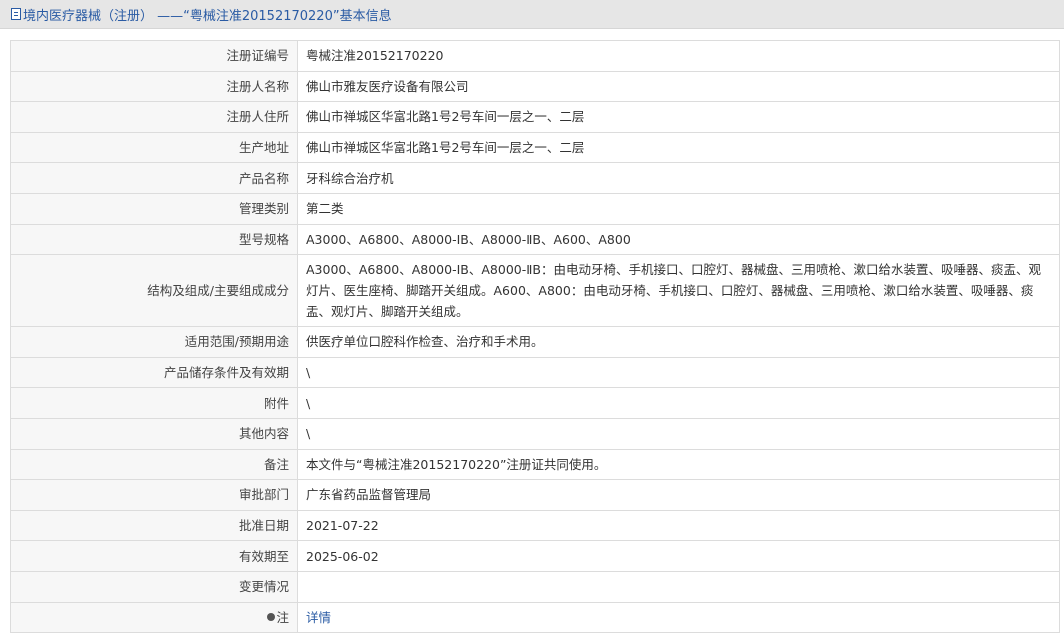  I want to click on table-row: 生产地址 佛山市禅城区华富北路1号2号车间一层之一、二层, so click(535, 147).